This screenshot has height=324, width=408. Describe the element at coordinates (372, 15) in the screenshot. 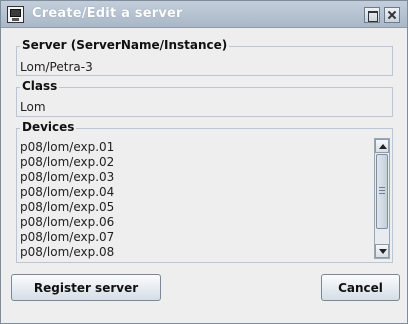

I see `maximize-icon` at that location.